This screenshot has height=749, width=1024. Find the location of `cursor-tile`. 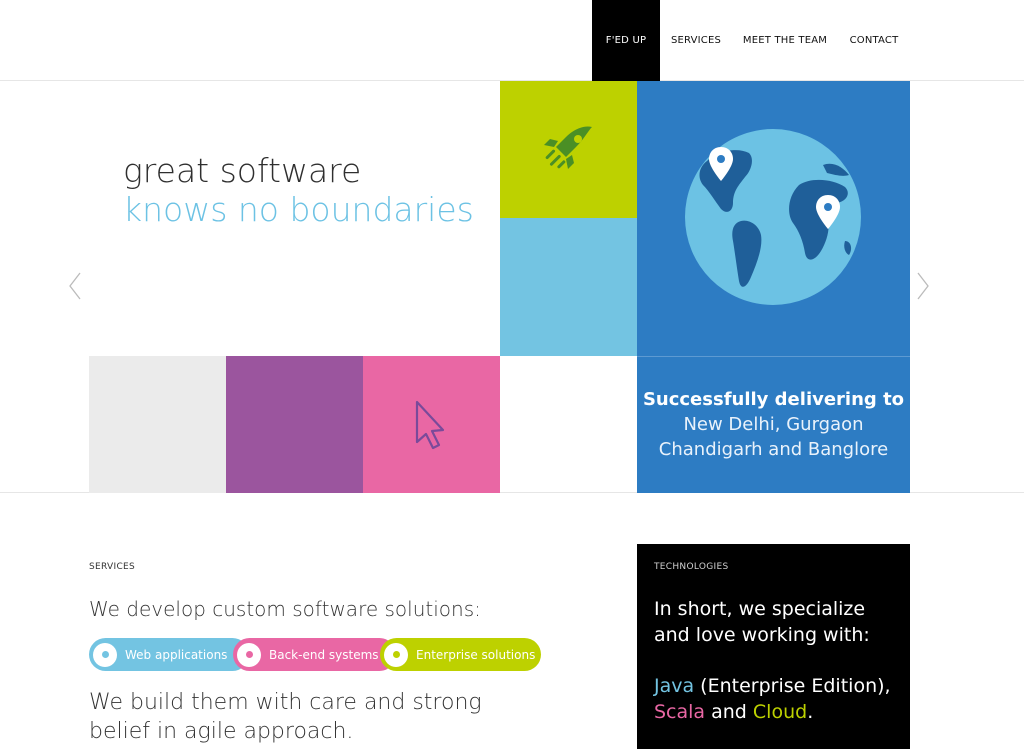

cursor-tile is located at coordinates (431, 424).